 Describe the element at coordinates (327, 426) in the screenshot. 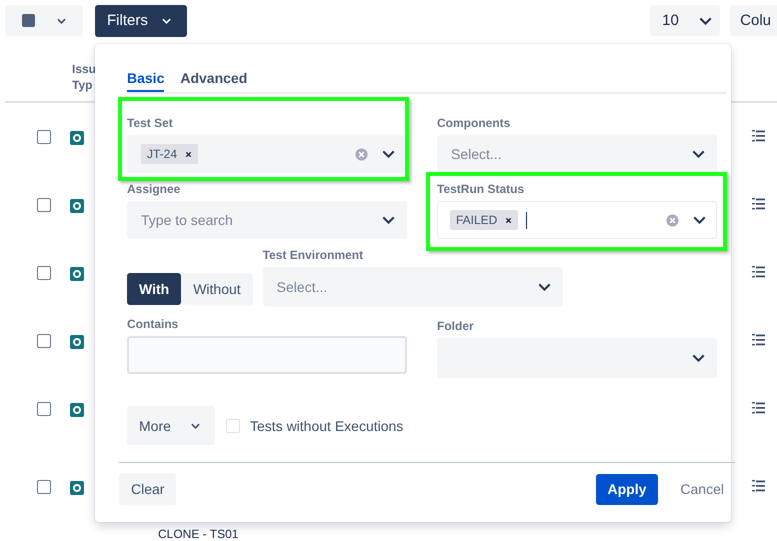

I see `checkbox-label: Tests without Executions` at that location.